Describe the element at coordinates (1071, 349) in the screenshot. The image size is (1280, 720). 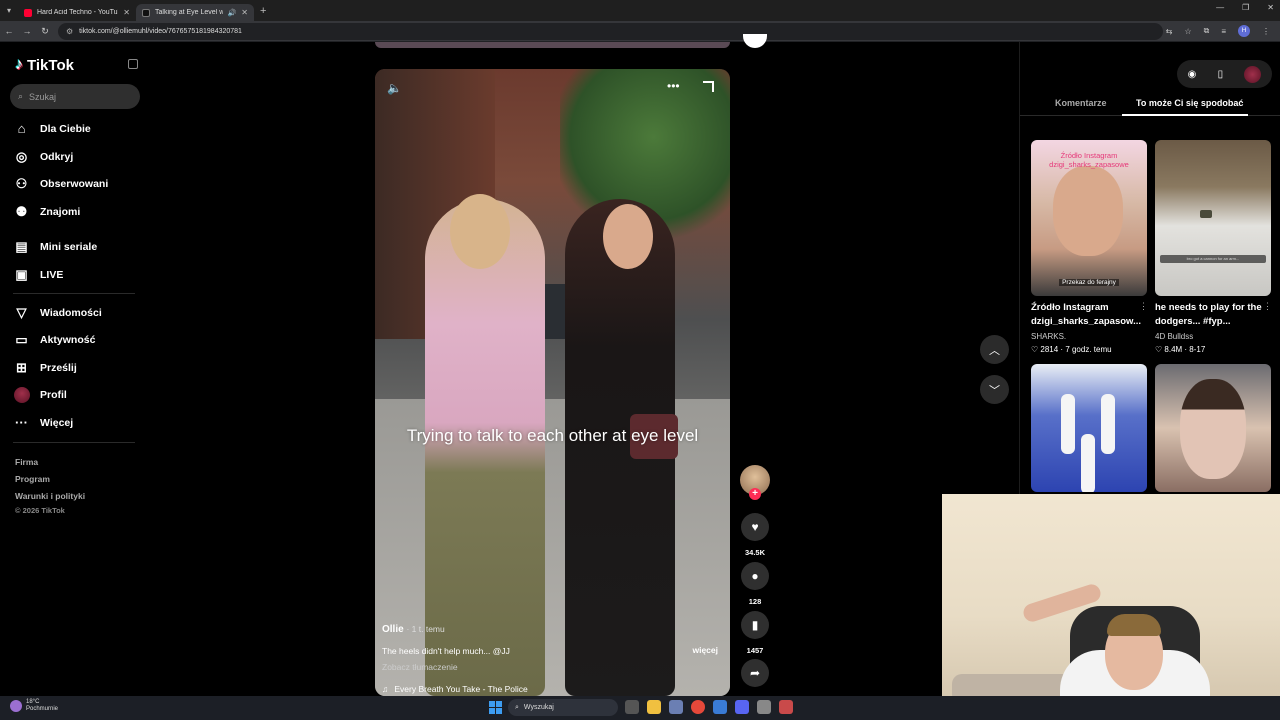
I see `recommended-stats-1: ♡ 2814 · 7 godz. temu` at that location.